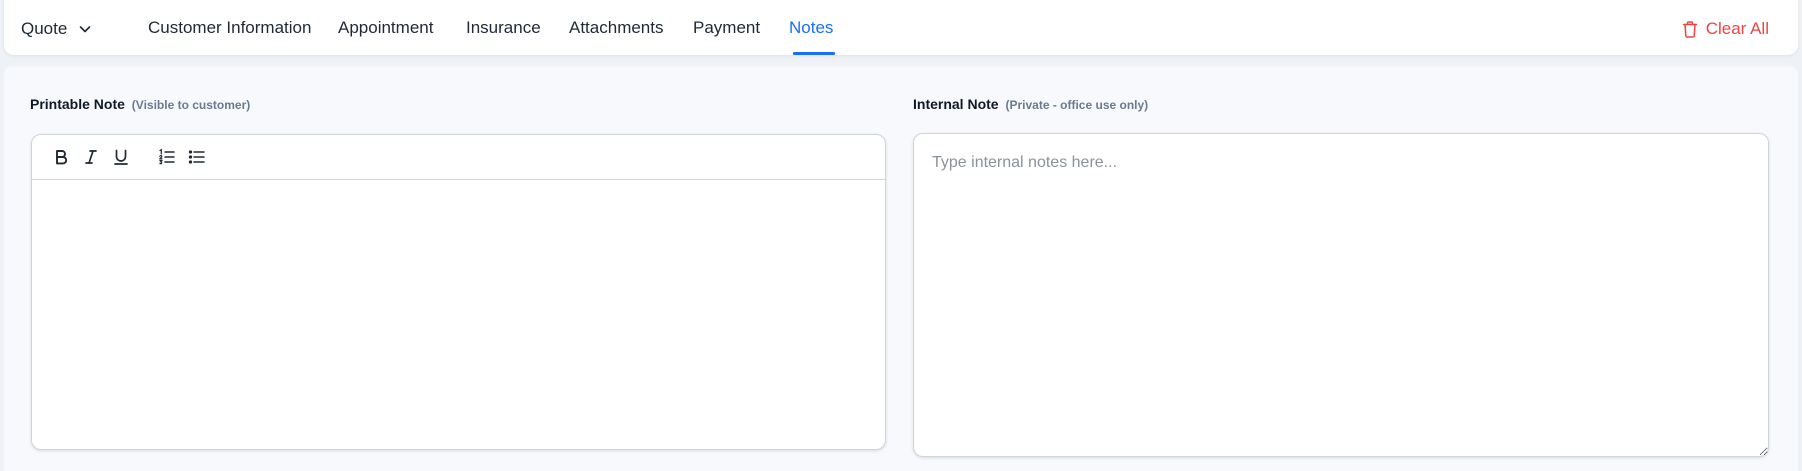 This screenshot has width=1802, height=471. I want to click on tab-insurance: Insurance, so click(503, 29).